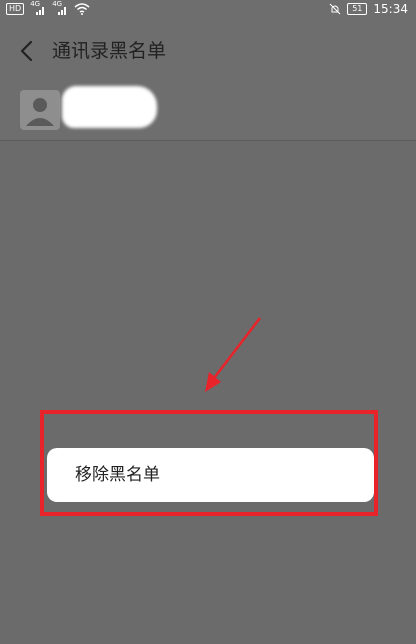  I want to click on status-right: 51 15:34, so click(368, 9).